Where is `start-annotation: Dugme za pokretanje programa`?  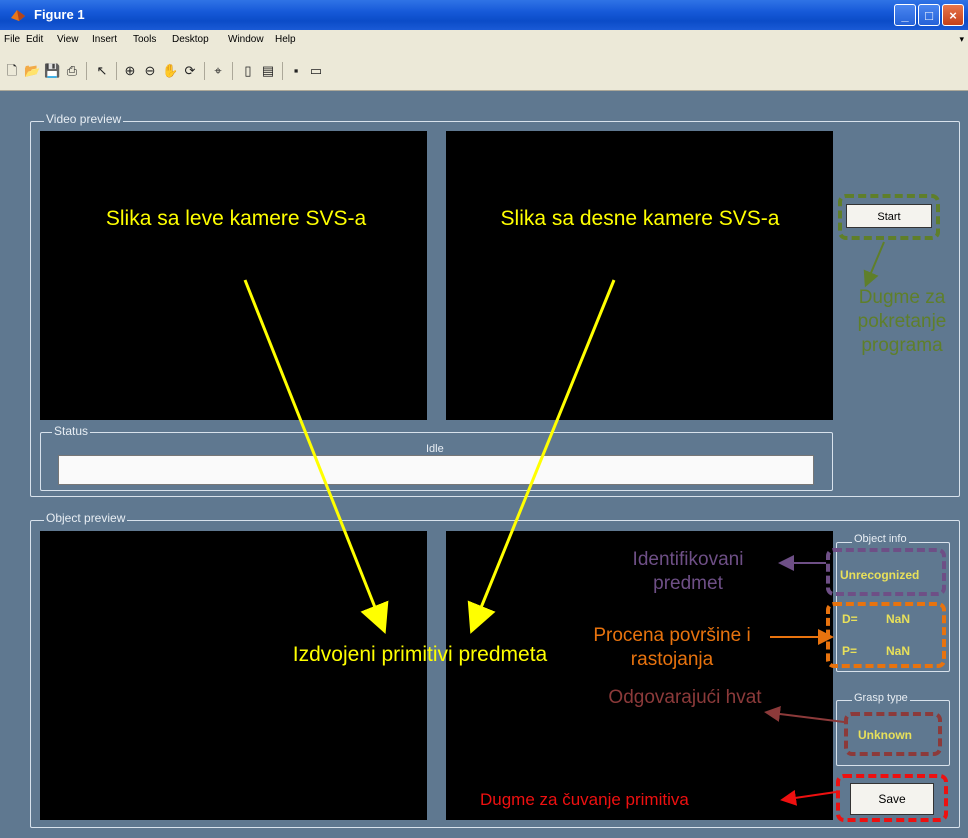
start-annotation: Dugme za pokretanje programa is located at coordinates (902, 321).